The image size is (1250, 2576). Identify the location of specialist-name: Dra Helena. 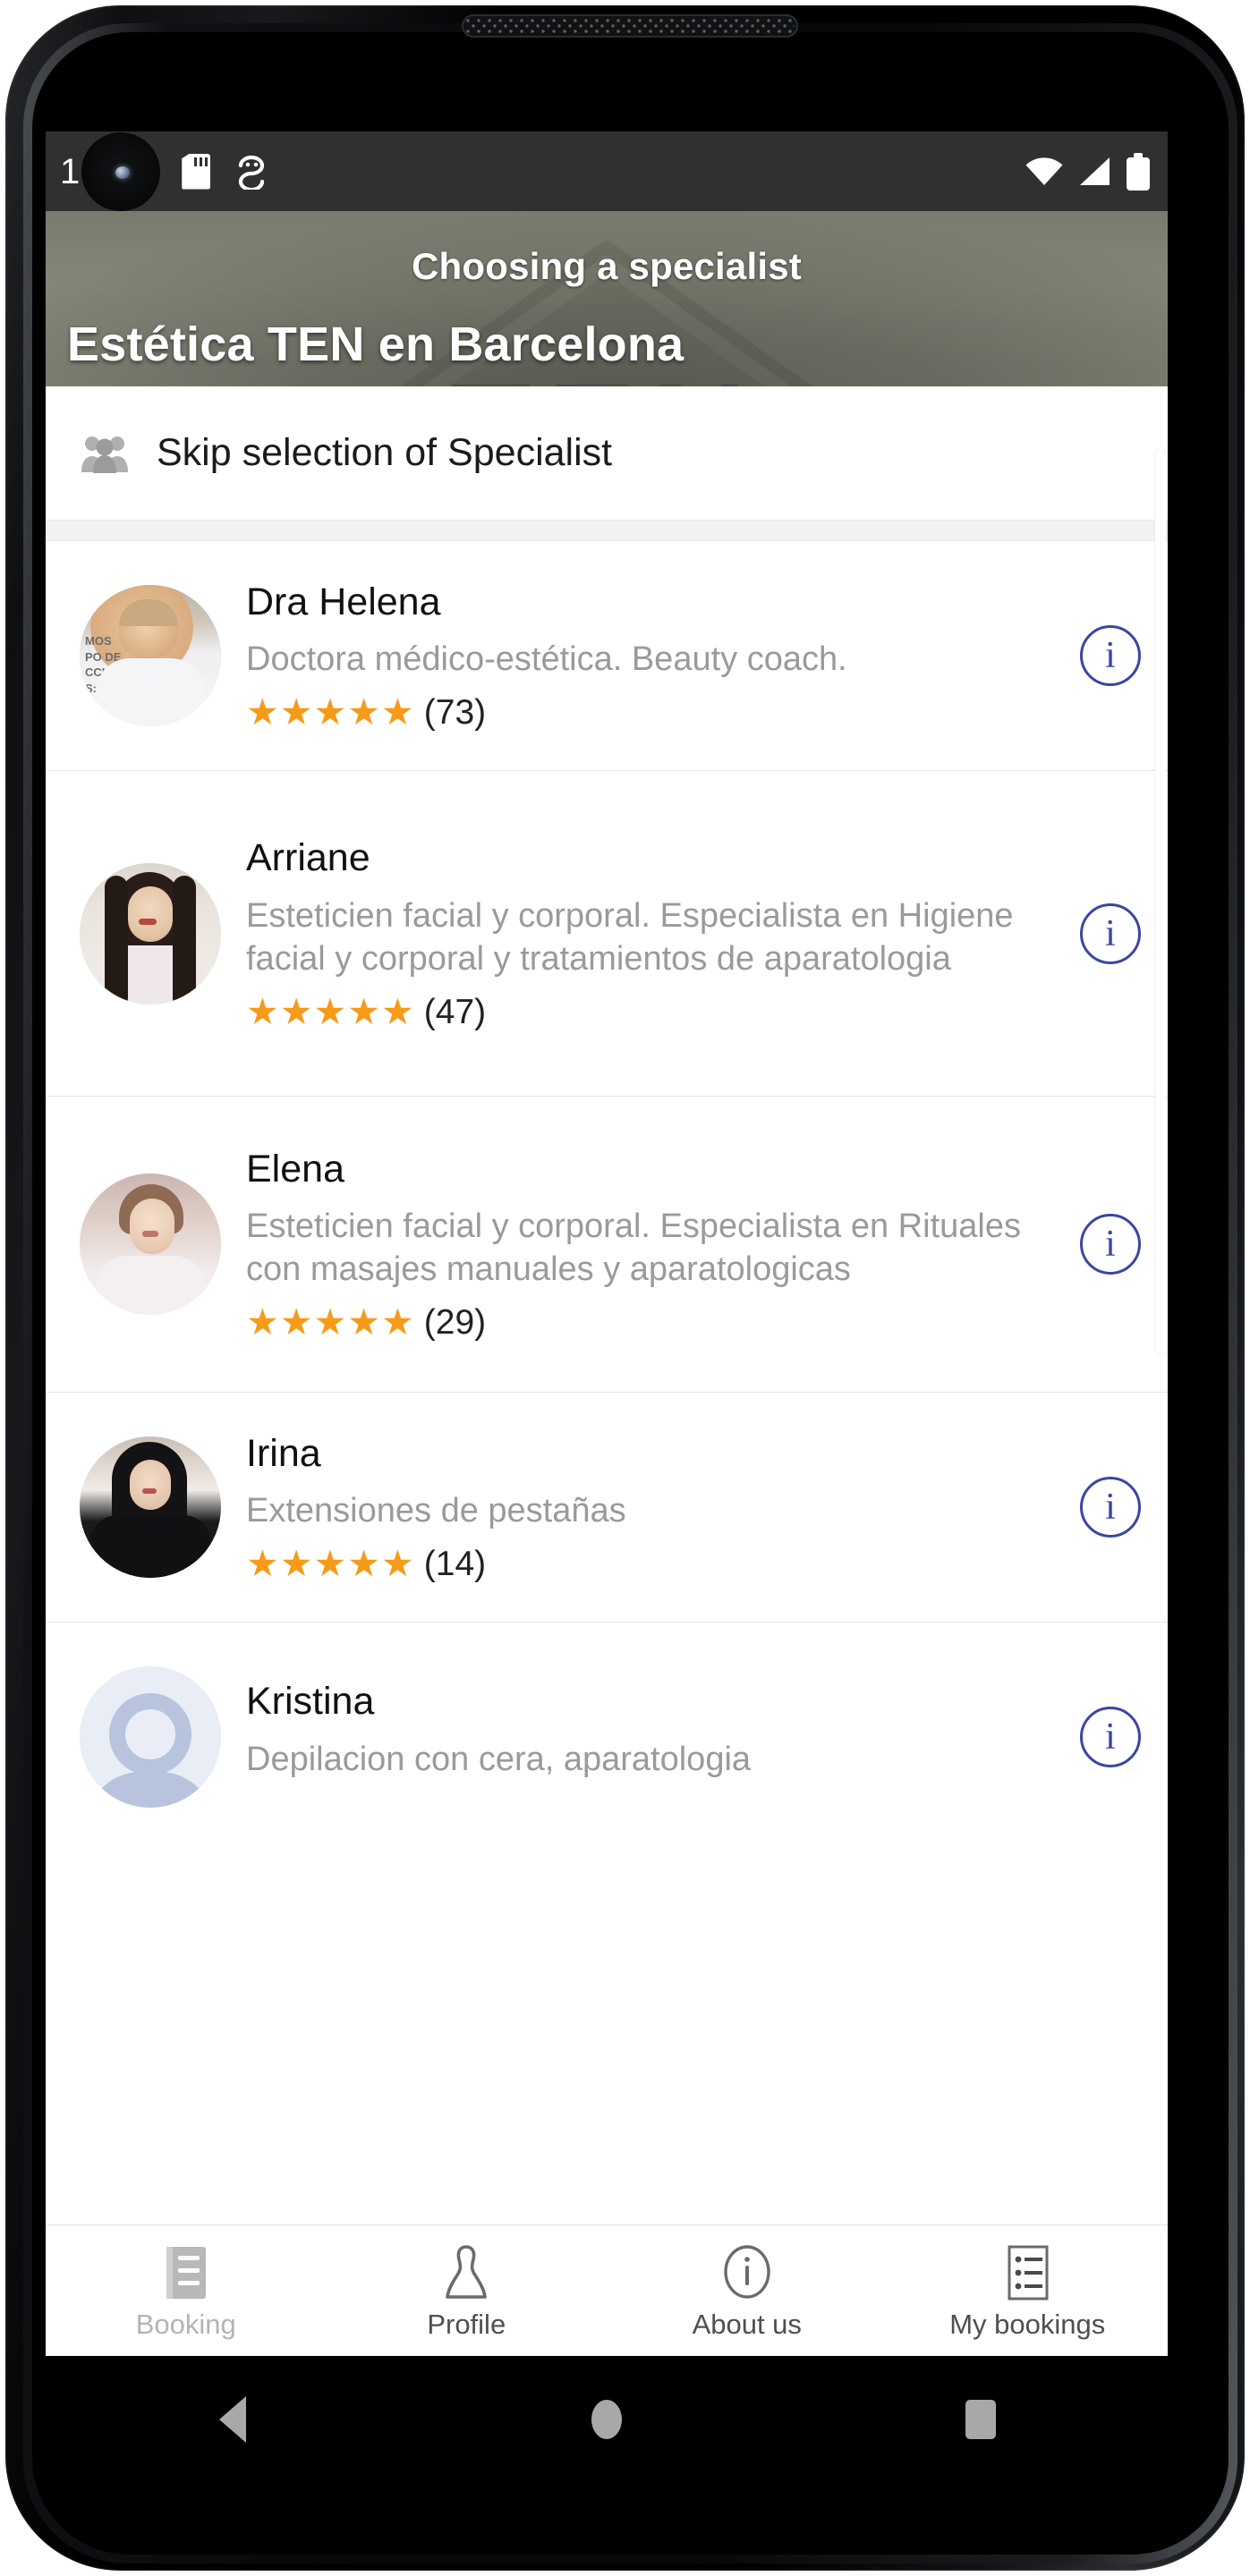
(343, 601).